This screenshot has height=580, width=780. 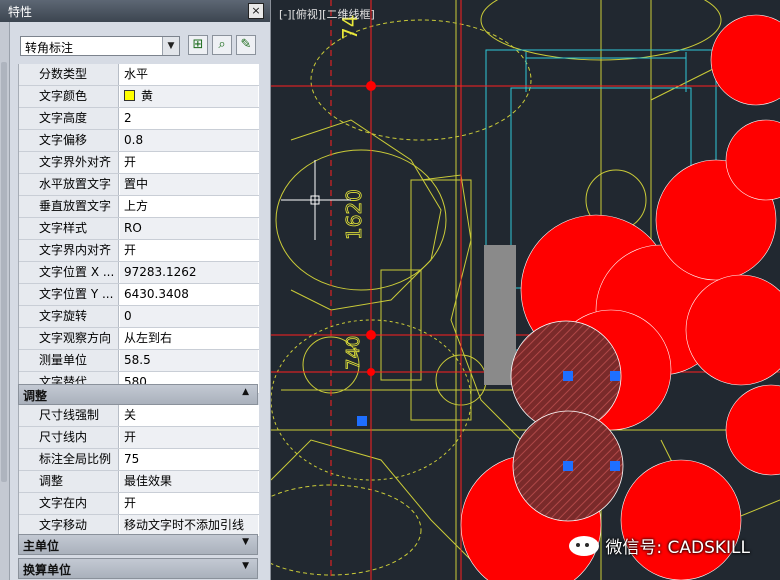 I want to click on property-value-text: 黄, so click(x=147, y=96).